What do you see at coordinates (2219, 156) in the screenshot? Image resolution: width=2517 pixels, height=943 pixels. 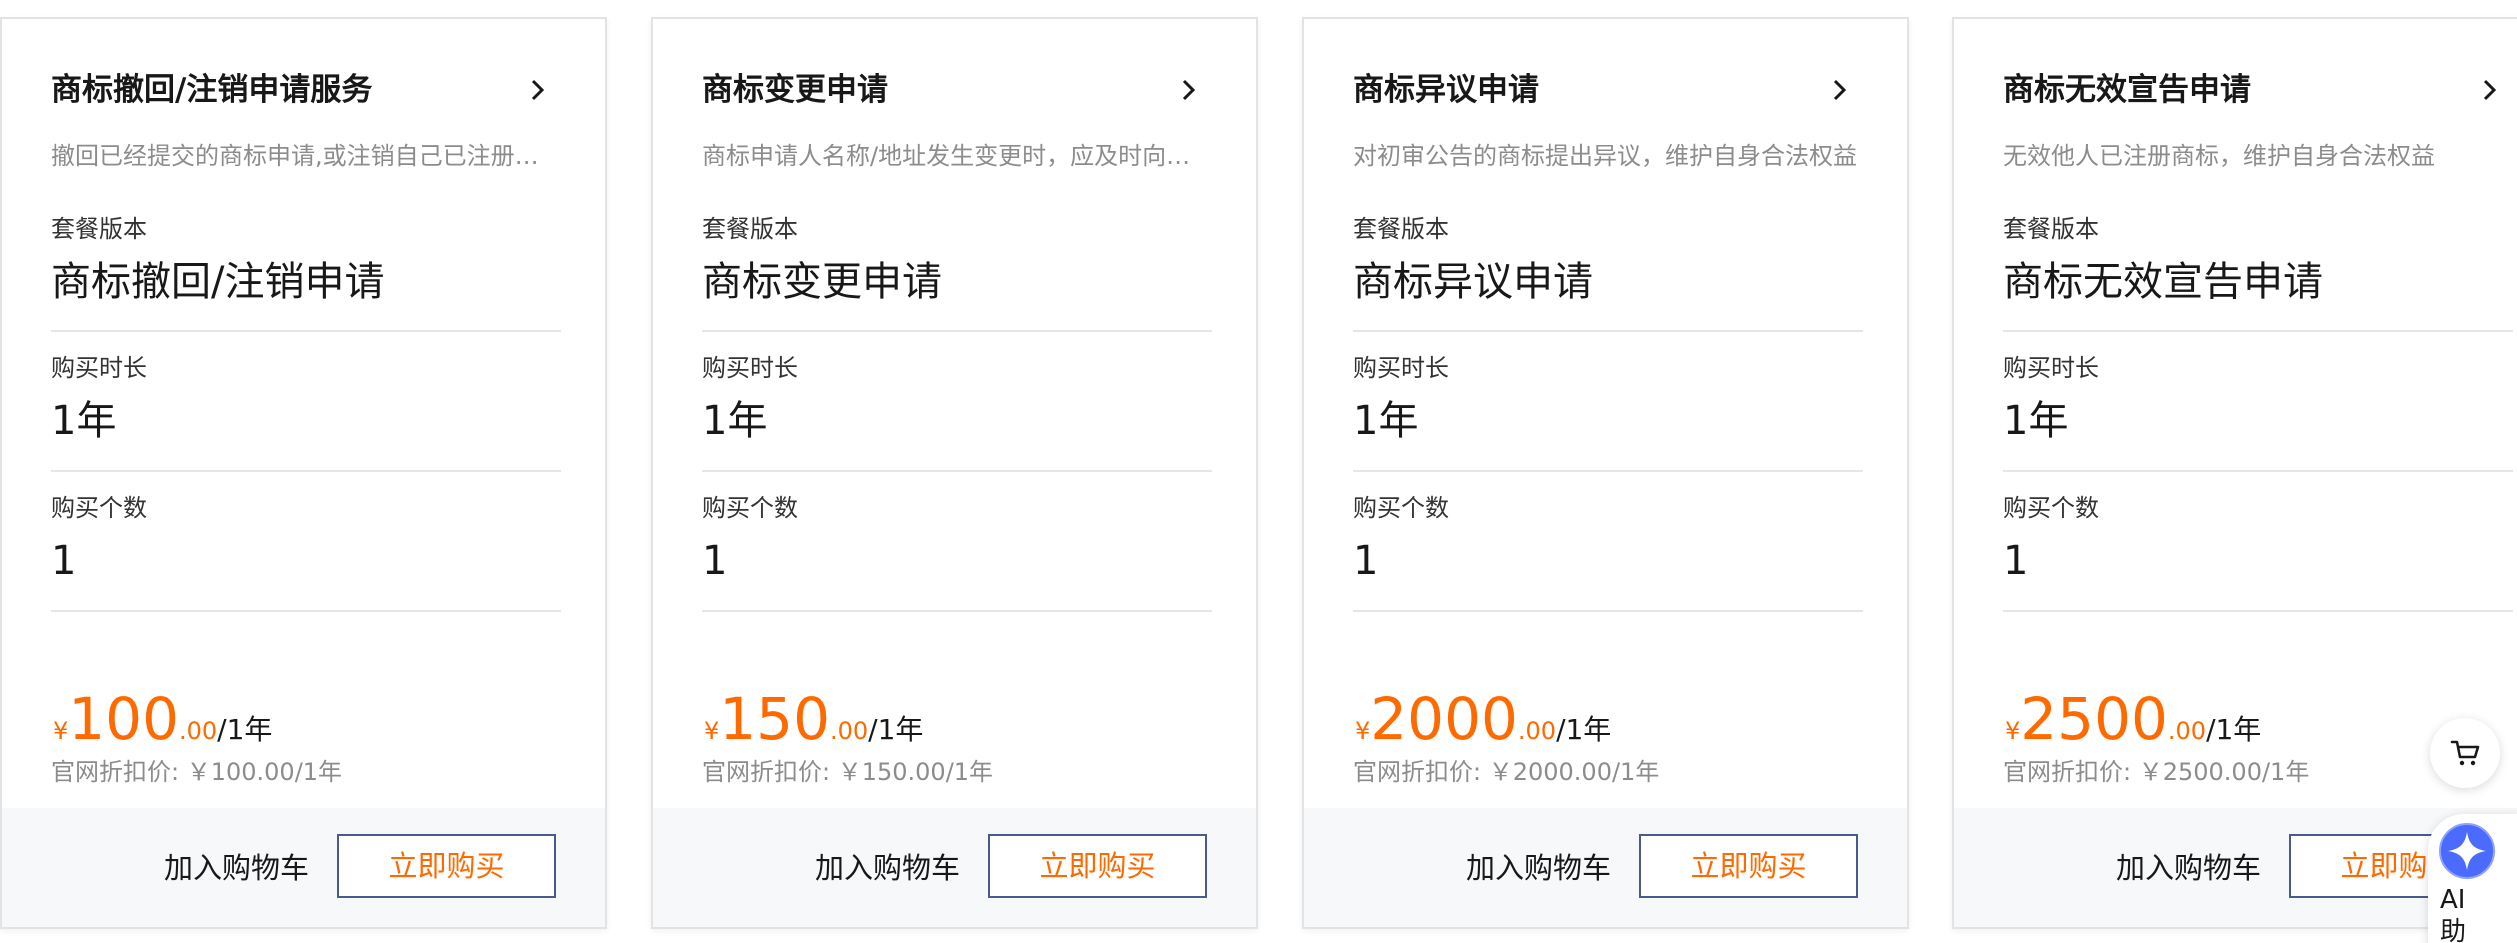 I see `card-description: 无效他人已注册商标，维护自身合法权益` at bounding box center [2219, 156].